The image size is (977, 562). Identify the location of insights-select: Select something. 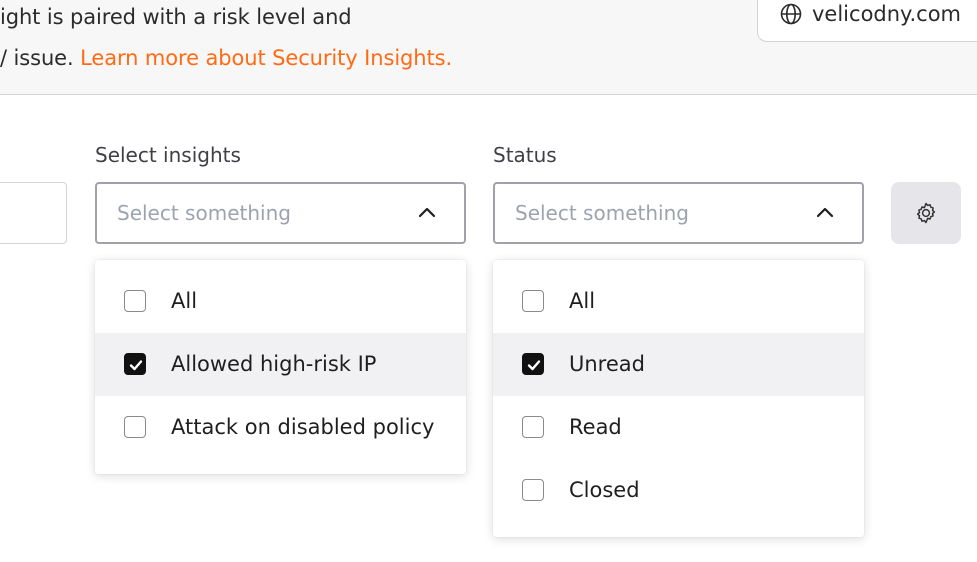
(280, 213).